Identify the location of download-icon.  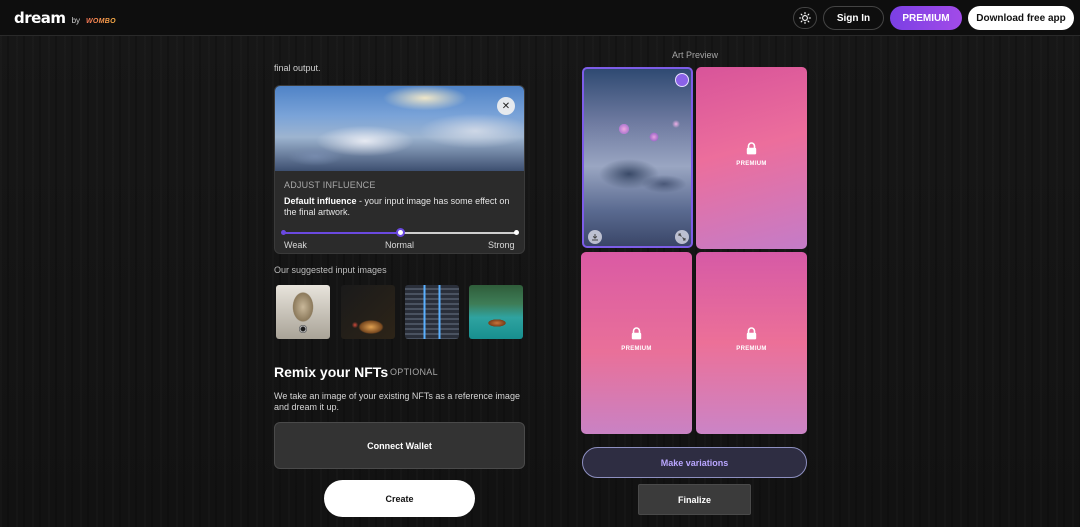
(595, 237).